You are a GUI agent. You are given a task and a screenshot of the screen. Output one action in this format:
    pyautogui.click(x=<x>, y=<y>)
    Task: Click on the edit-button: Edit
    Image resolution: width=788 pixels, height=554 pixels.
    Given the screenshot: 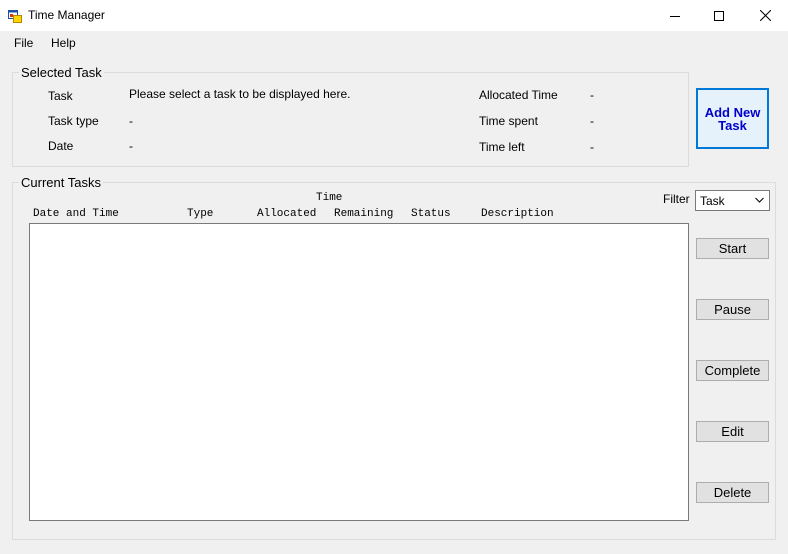 What is the action you would take?
    pyautogui.click(x=732, y=431)
    